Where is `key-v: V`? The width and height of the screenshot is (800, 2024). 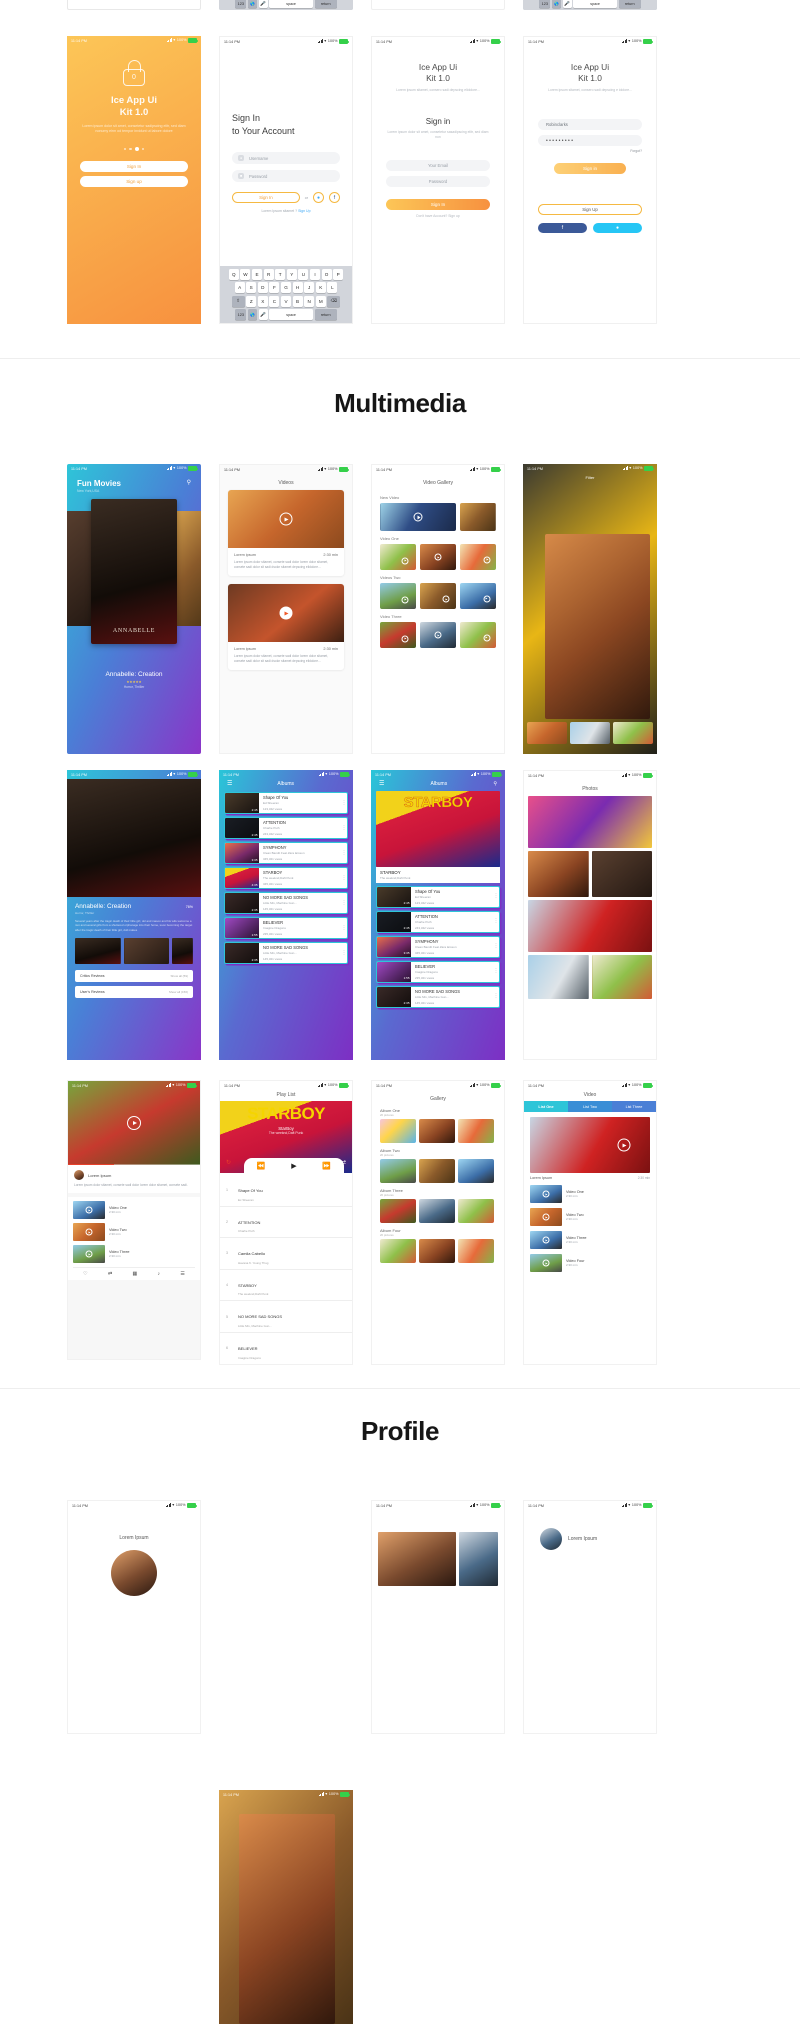
key-v: V is located at coordinates (286, 301).